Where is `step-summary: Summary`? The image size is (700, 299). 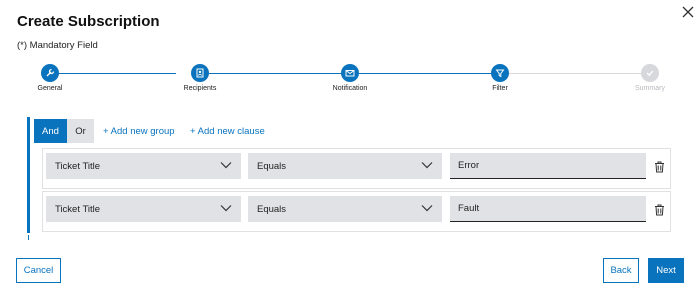 step-summary: Summary is located at coordinates (650, 78).